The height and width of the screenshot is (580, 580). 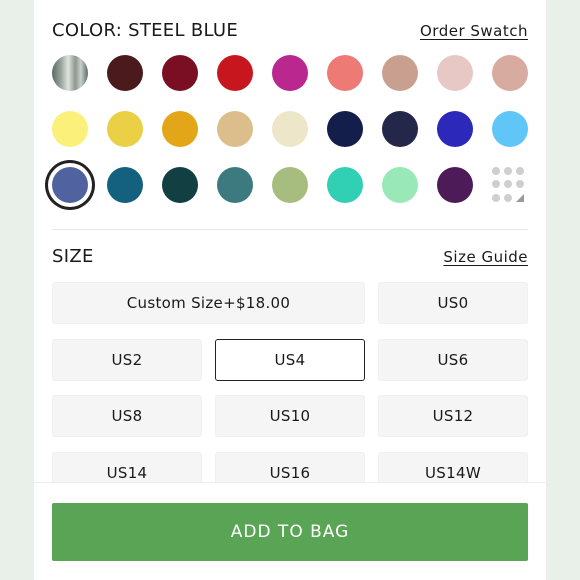 I want to click on size-option-us6: US6, so click(x=453, y=359).